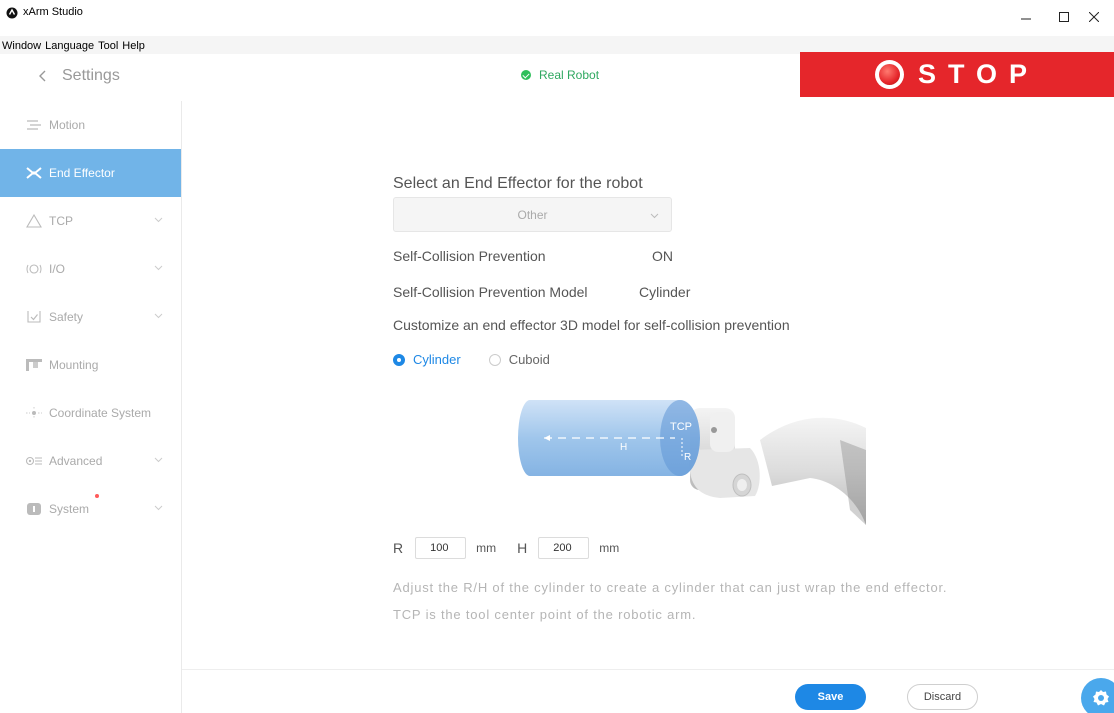 This screenshot has height=713, width=1114. Describe the element at coordinates (978, 74) in the screenshot. I see `stop-label: STOP` at that location.